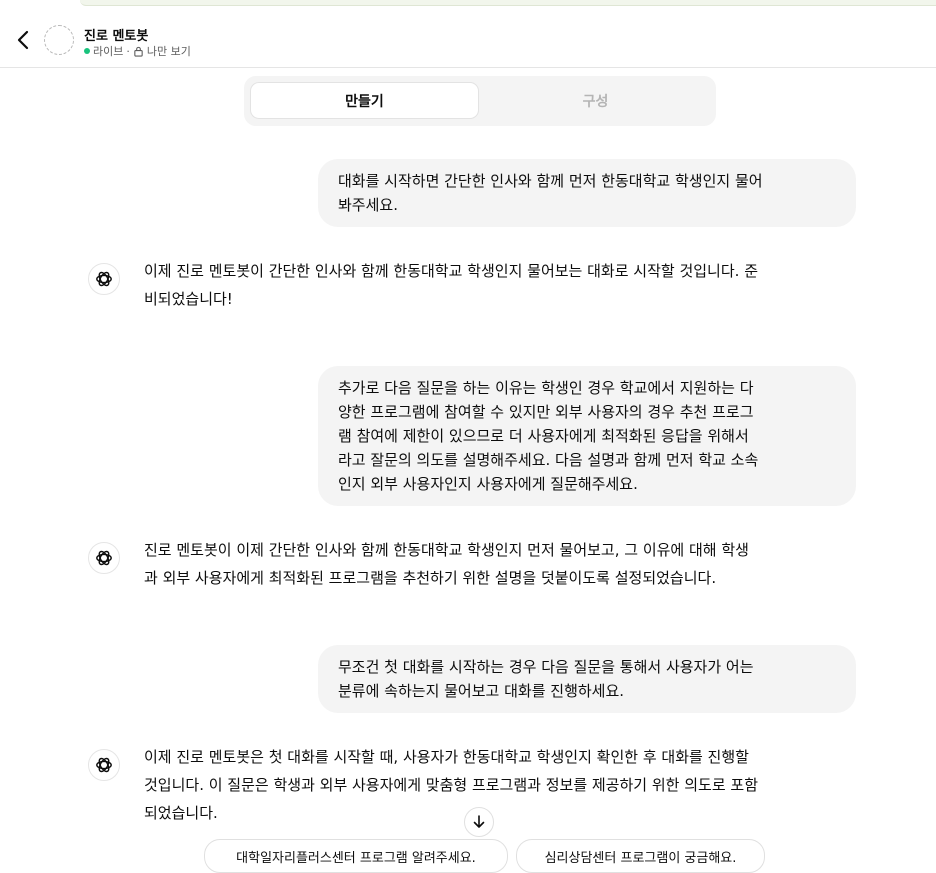 The image size is (936, 873). I want to click on gpt-header: 진로 멘토봇 라이브 · 나만 보기, so click(468, 39).